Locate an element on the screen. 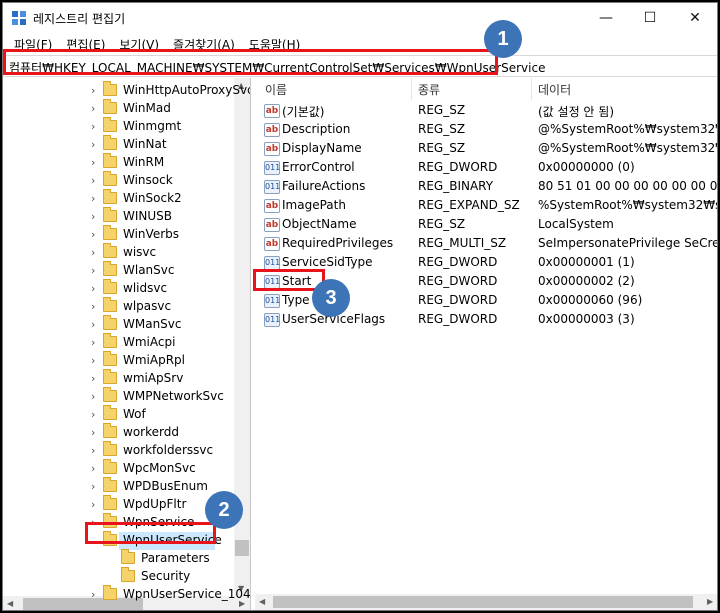 The width and height of the screenshot is (720, 613). tree-item-label: WinHttpAutoProxySvc is located at coordinates (187, 90).